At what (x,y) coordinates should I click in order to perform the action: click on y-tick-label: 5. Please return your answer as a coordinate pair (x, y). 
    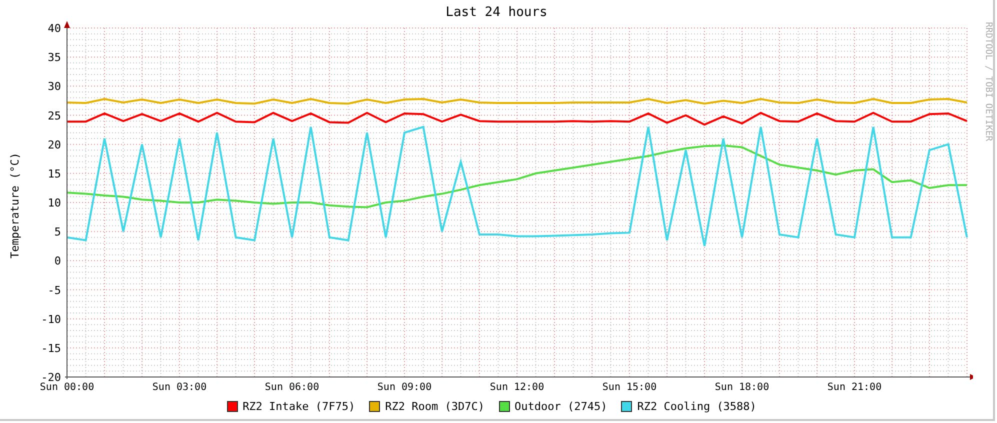
    Looking at the image, I should click on (57, 232).